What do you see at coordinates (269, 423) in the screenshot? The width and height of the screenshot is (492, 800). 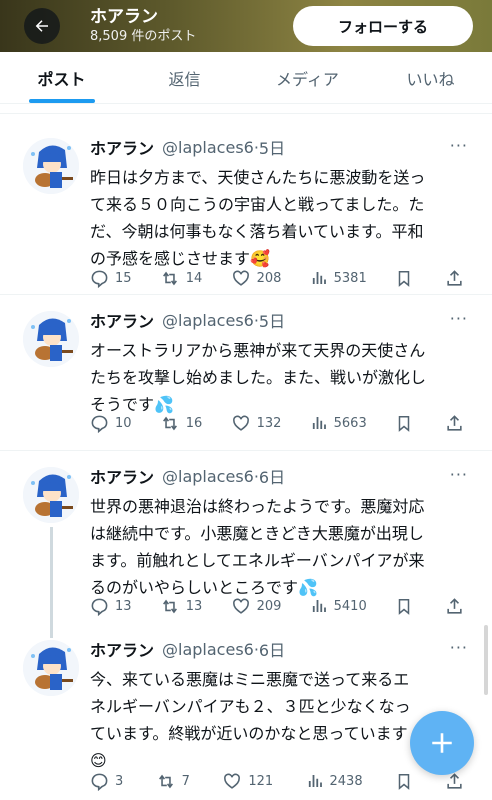 I see `like-count: 132` at bounding box center [269, 423].